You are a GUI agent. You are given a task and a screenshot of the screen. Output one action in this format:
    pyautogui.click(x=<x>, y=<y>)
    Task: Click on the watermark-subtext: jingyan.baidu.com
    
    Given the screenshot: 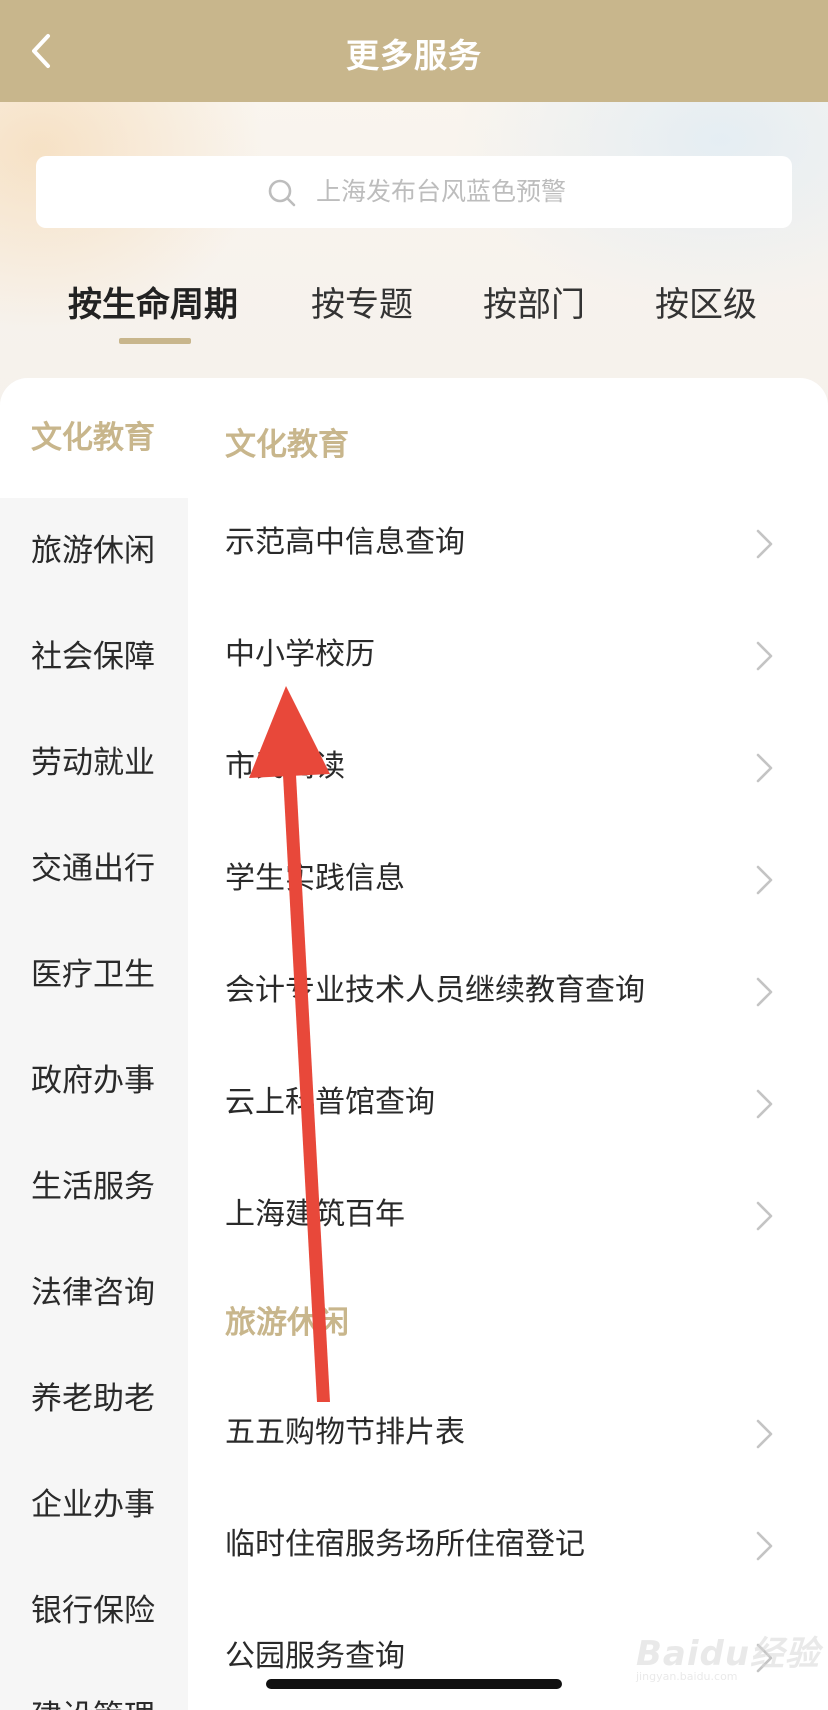 What is the action you would take?
    pyautogui.click(x=687, y=1676)
    